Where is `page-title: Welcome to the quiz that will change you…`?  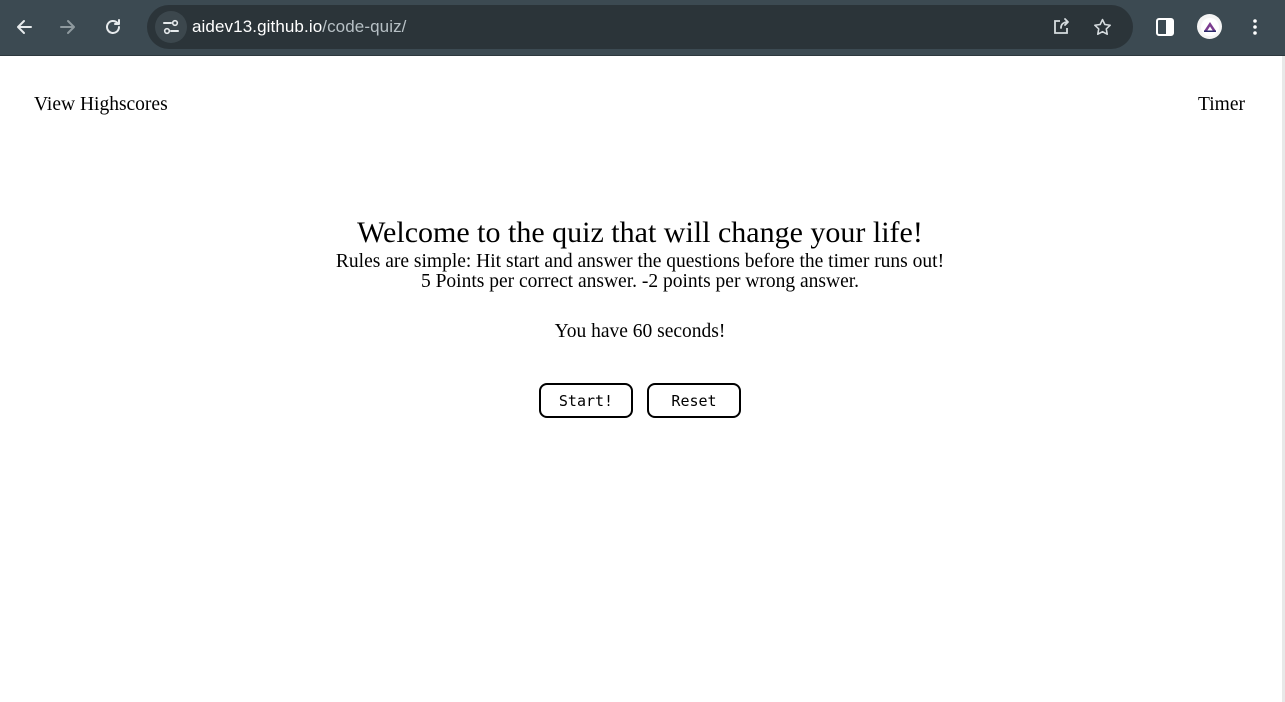
page-title: Welcome to the quiz that will change you… is located at coordinates (640, 232).